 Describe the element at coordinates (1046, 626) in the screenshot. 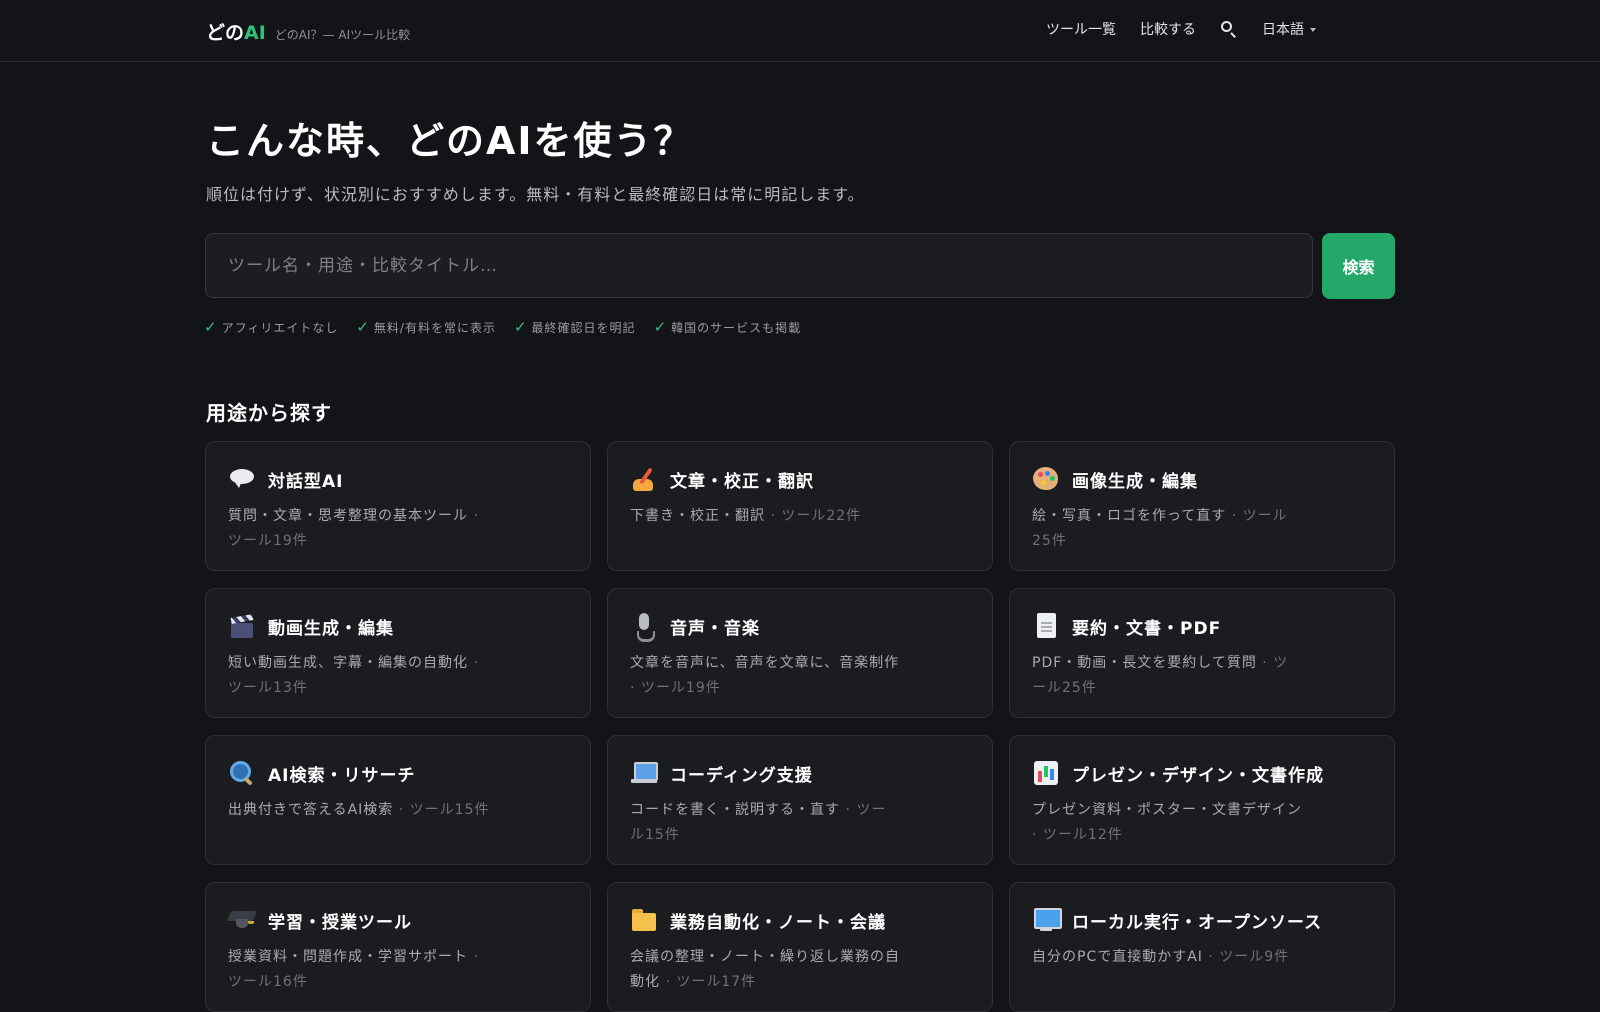

I see `document-icon` at that location.